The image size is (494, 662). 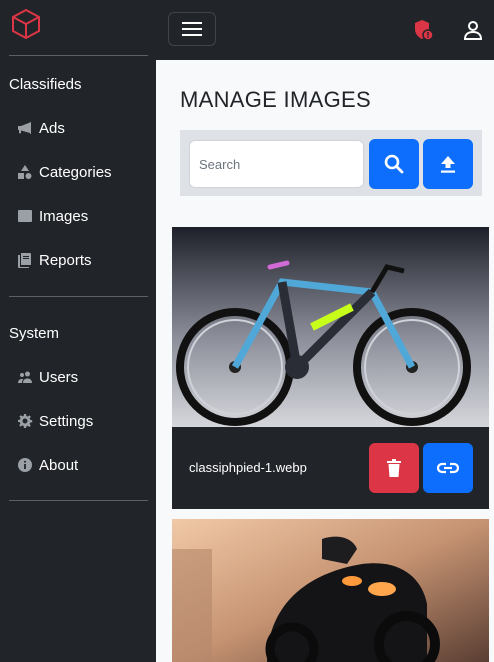 I want to click on upload-button, so click(x=448, y=164).